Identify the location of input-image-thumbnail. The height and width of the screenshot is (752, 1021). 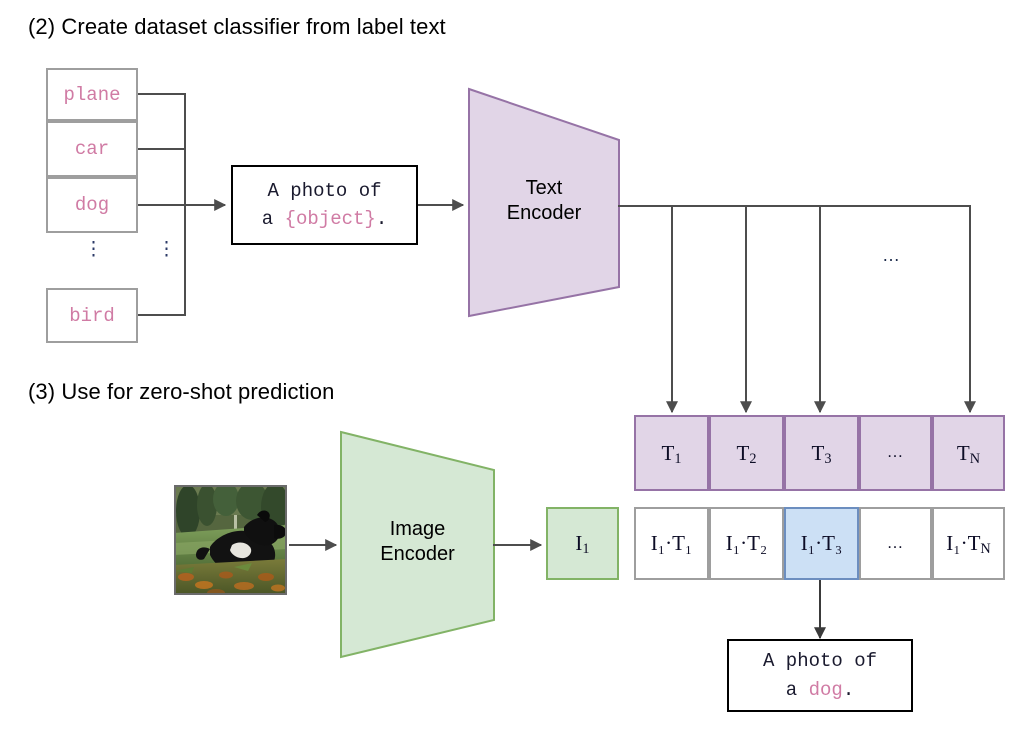
(230, 540).